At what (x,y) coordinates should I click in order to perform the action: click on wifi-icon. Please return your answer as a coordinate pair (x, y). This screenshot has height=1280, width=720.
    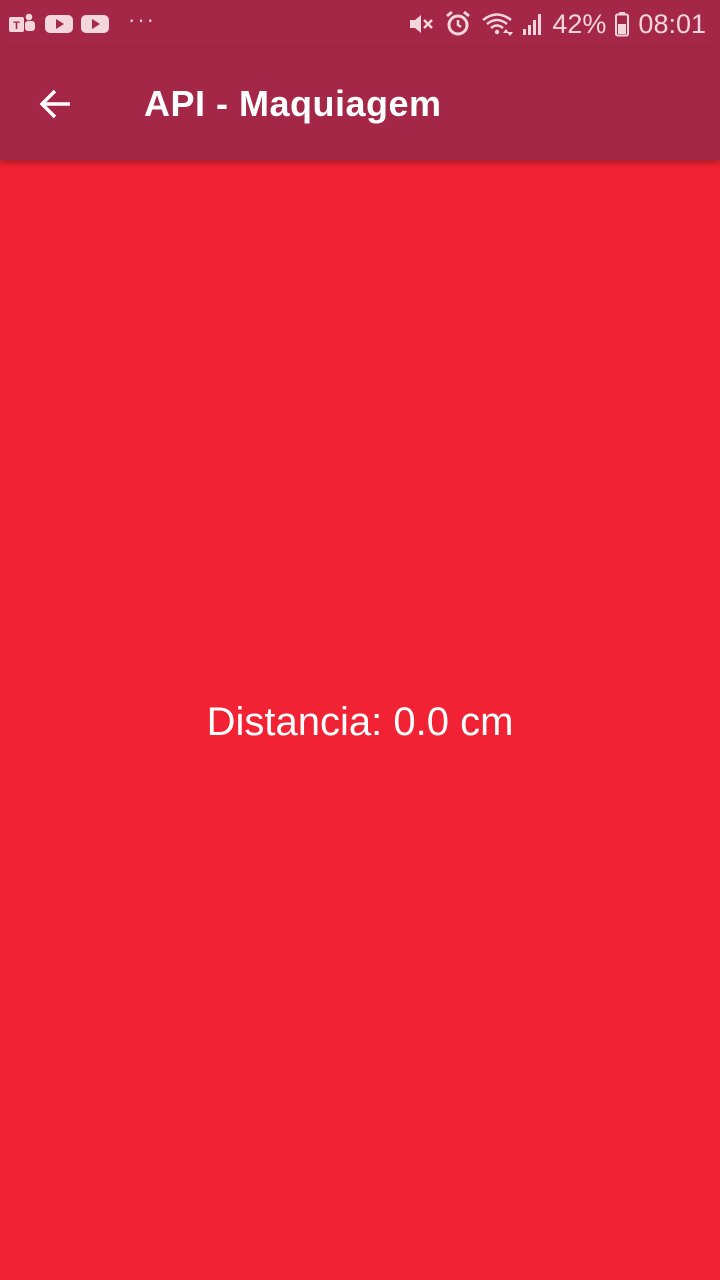
    Looking at the image, I should click on (497, 24).